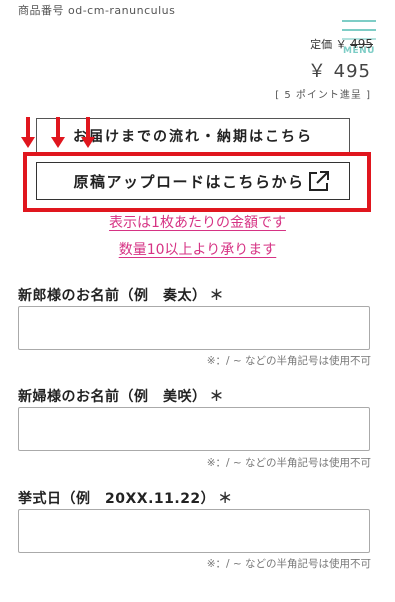 This screenshot has width=395, height=602. I want to click on sale-price: ￥ 495, so click(339, 71).